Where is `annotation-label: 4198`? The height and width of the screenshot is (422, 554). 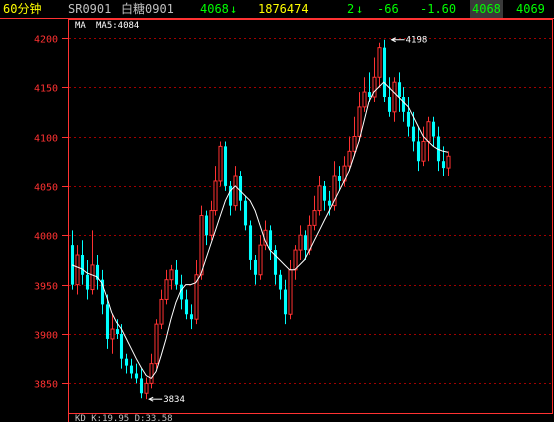
annotation-label: 4198 is located at coordinates (417, 41).